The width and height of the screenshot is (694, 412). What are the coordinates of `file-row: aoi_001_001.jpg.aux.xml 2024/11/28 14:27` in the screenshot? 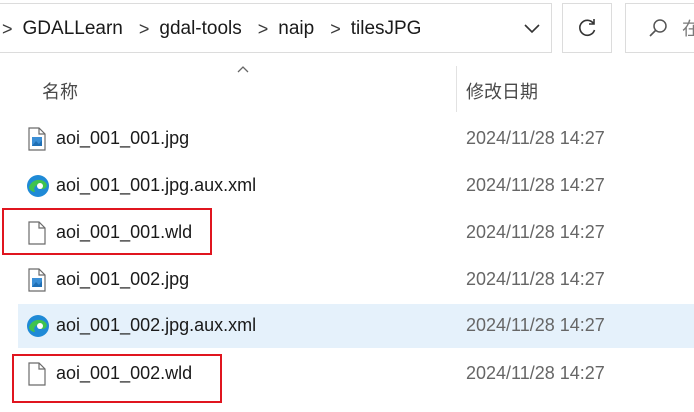 It's located at (356, 186).